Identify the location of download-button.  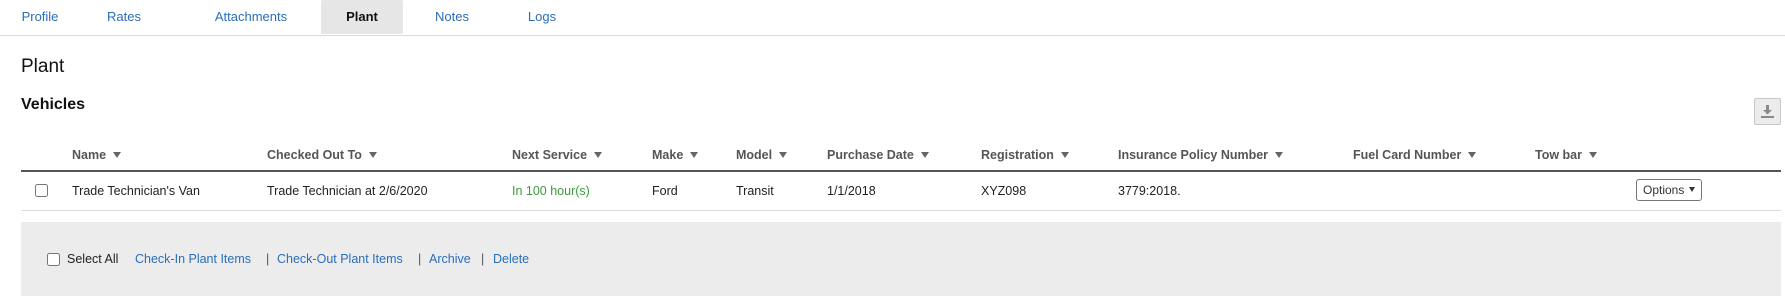
(1767, 111).